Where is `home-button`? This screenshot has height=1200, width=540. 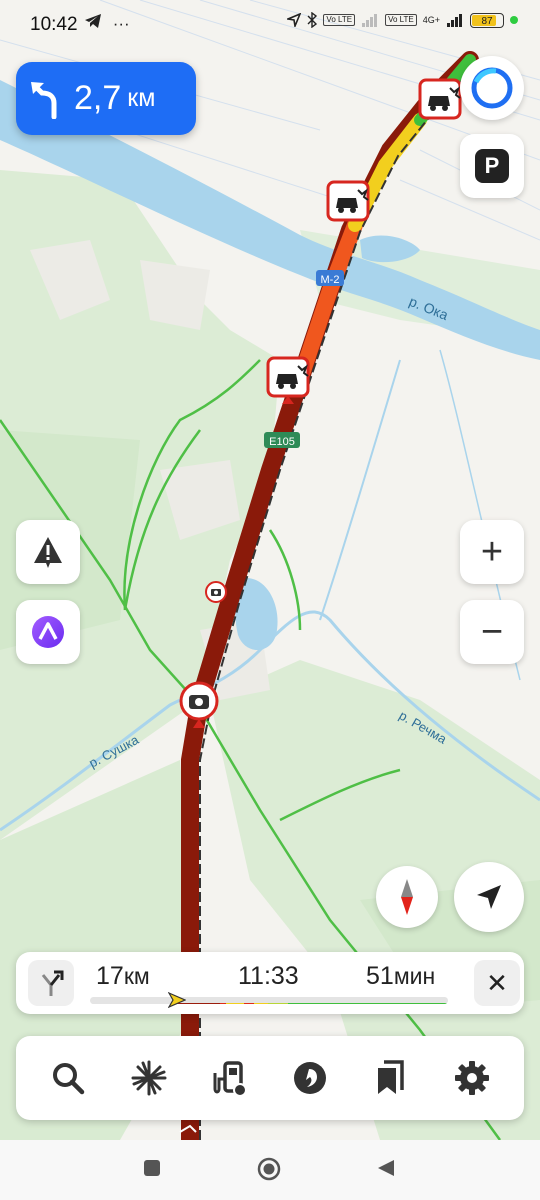
home-button is located at coordinates (269, 1169).